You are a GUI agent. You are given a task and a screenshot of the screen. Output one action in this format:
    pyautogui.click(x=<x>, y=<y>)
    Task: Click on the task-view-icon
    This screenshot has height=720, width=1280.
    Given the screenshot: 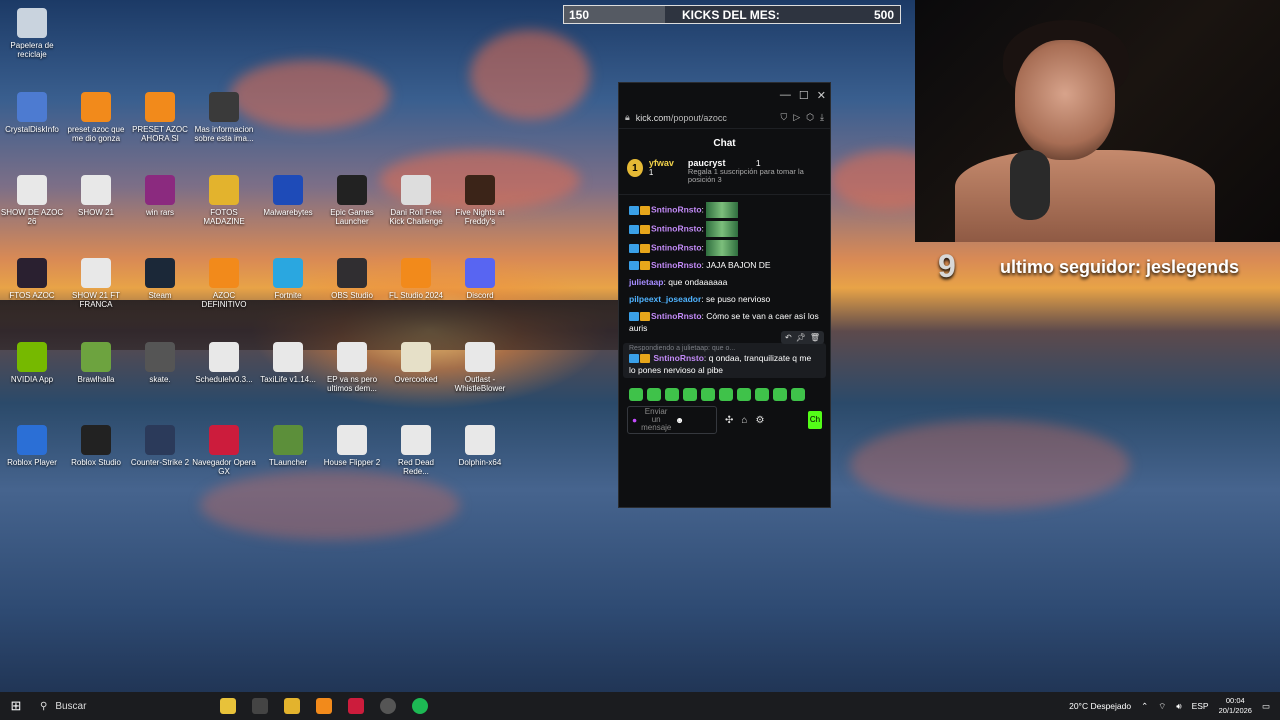 What is the action you would take?
    pyautogui.click(x=260, y=706)
    